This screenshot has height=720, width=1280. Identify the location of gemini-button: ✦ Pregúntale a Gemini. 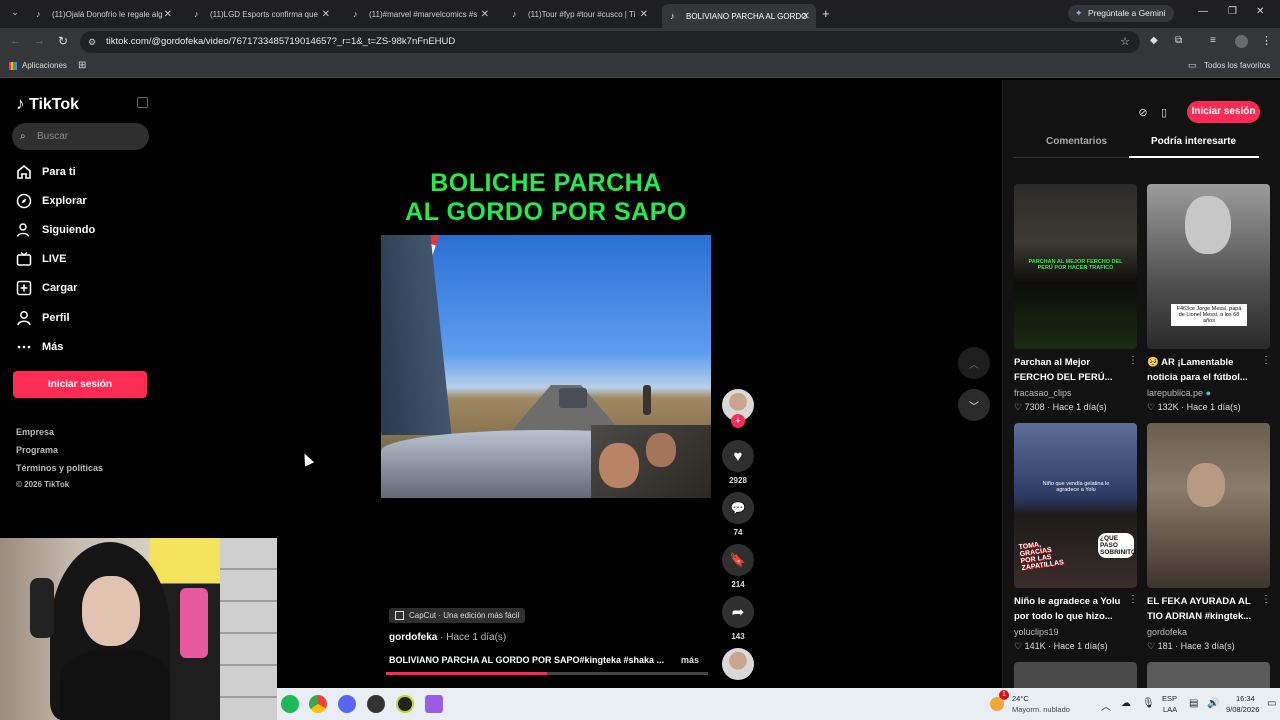
(1121, 13).